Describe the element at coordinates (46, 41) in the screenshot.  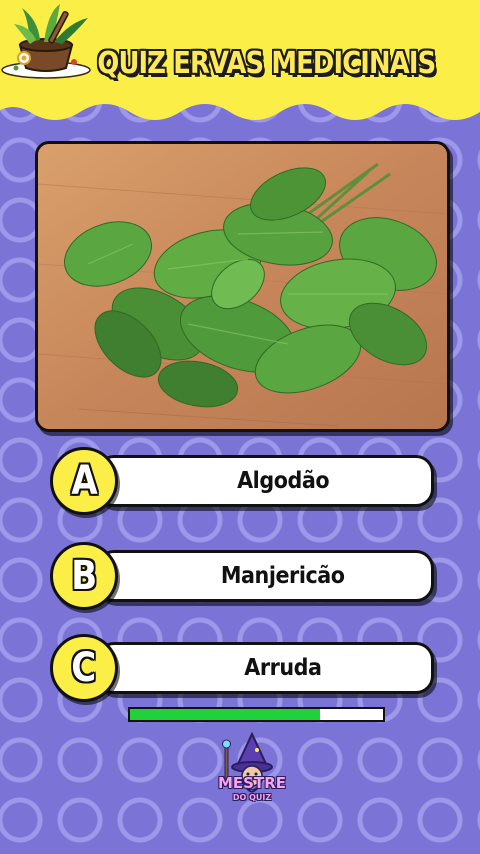
I see `herbs-mortar-icon` at that location.